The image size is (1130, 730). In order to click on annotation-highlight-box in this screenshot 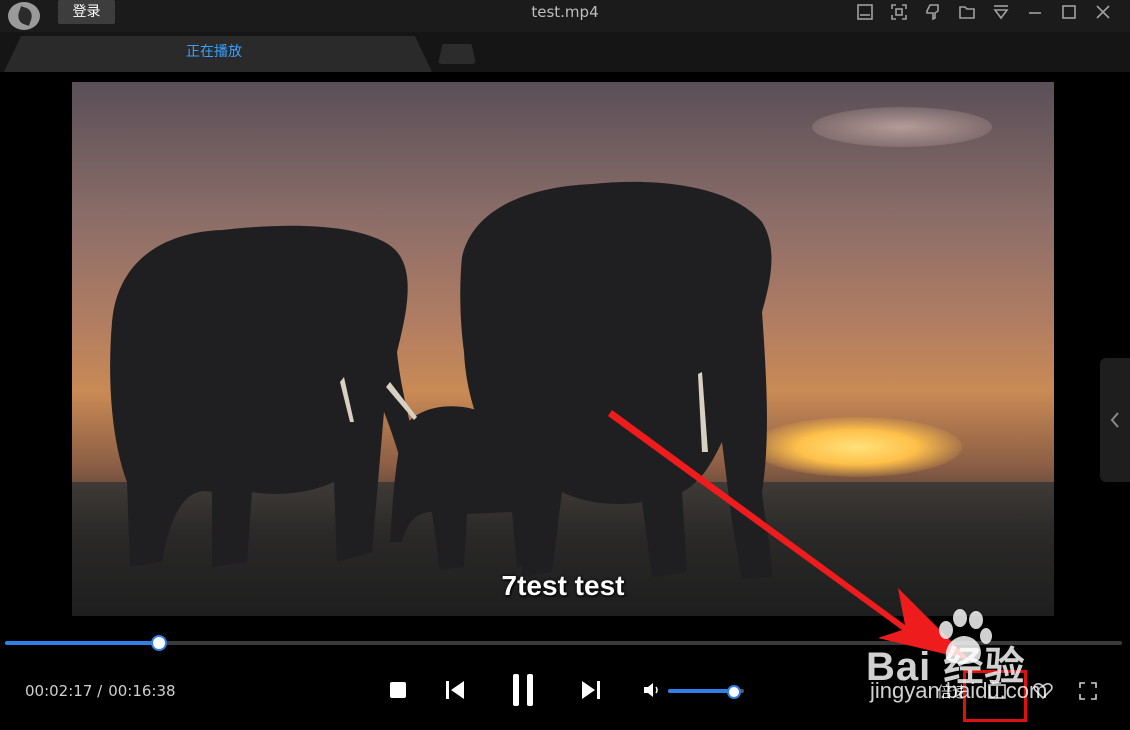, I will do `click(995, 696)`.